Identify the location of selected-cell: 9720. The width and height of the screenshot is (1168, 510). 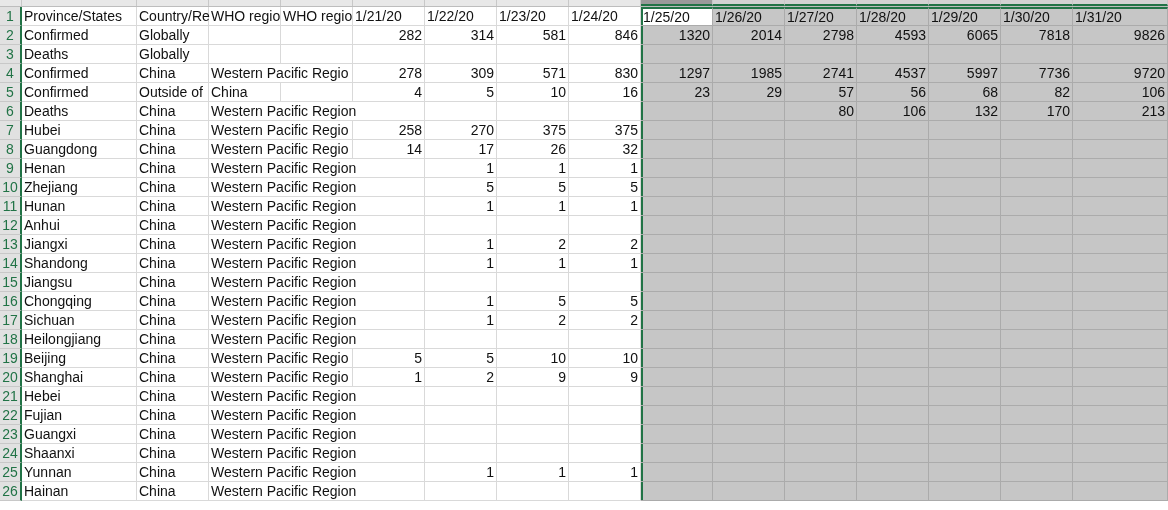
(1120, 73).